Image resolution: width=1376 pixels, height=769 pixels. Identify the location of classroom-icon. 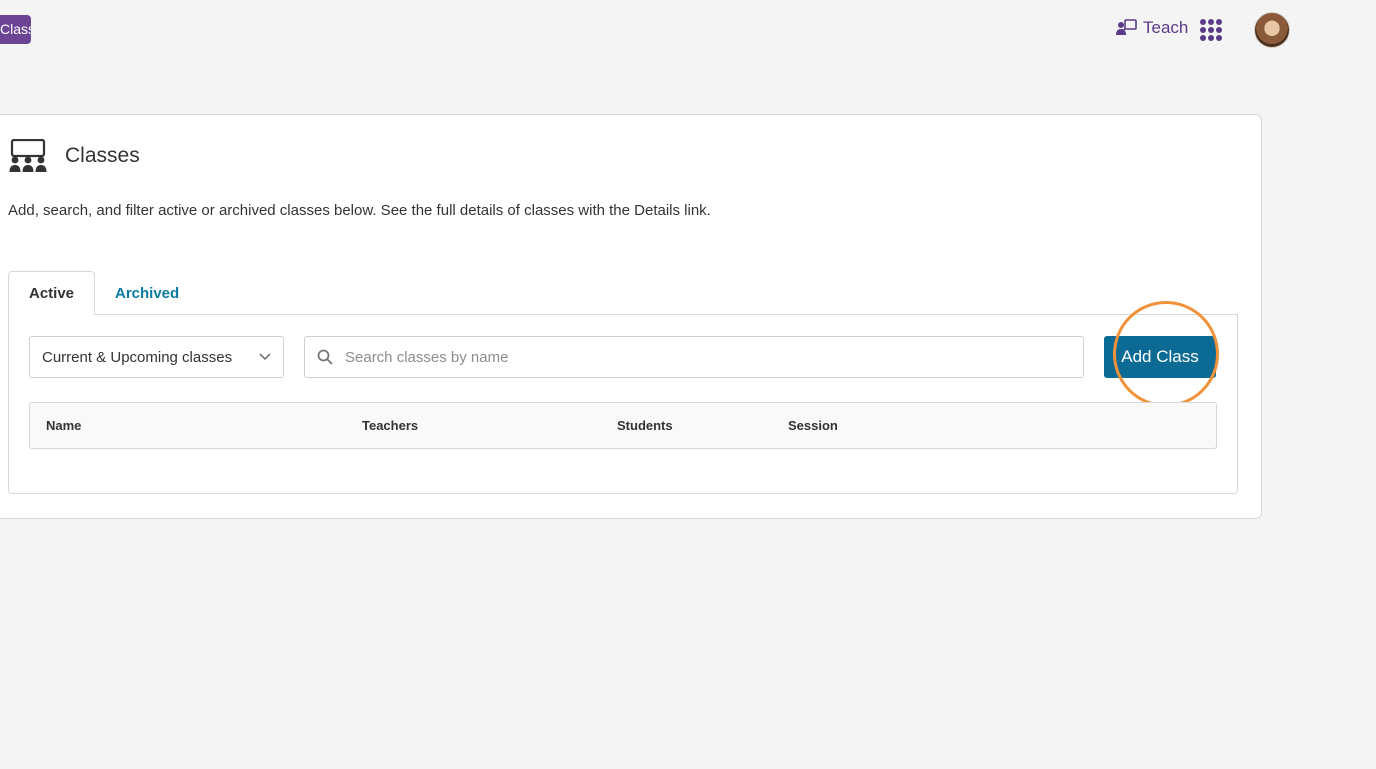
(28, 155).